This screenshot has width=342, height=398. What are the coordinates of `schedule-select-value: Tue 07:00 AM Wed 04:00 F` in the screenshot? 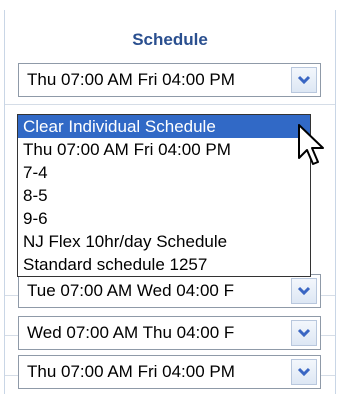 It's located at (130, 290).